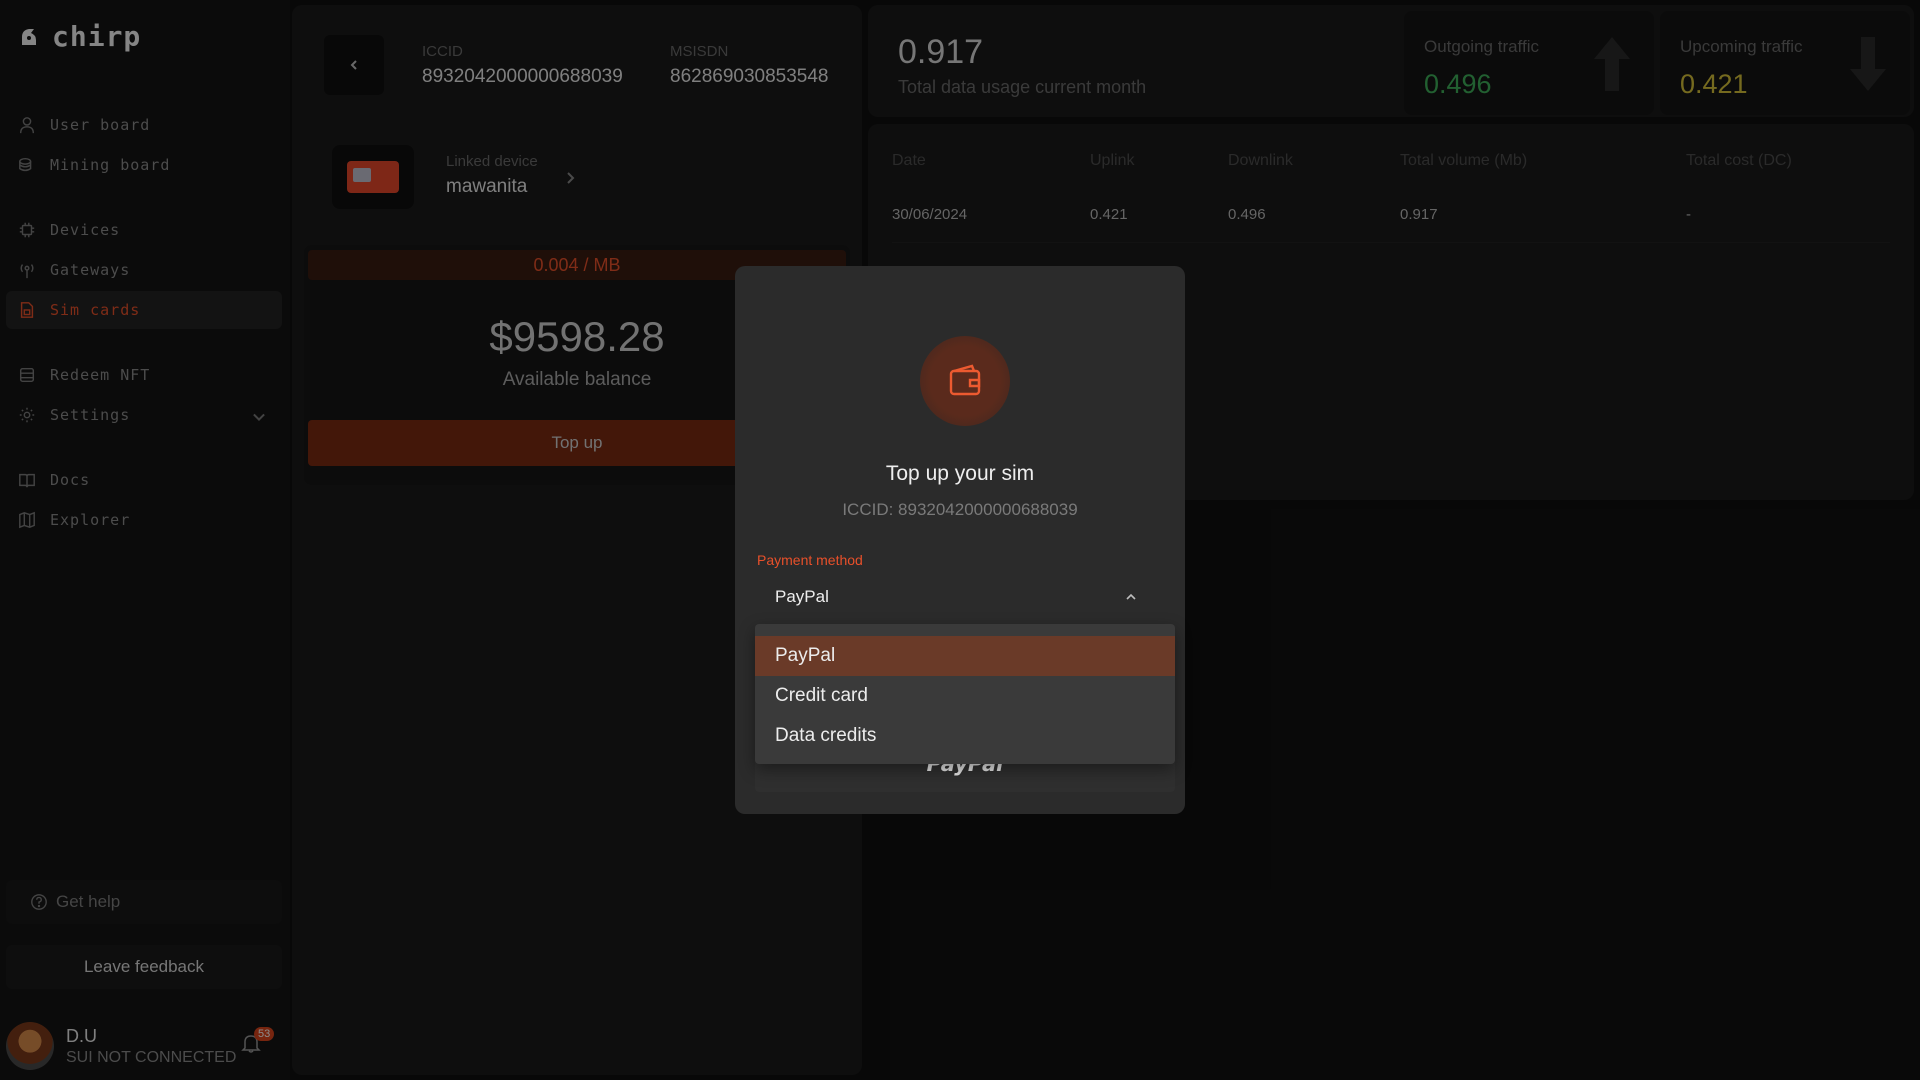  I want to click on chevron-up-icon, so click(1131, 596).